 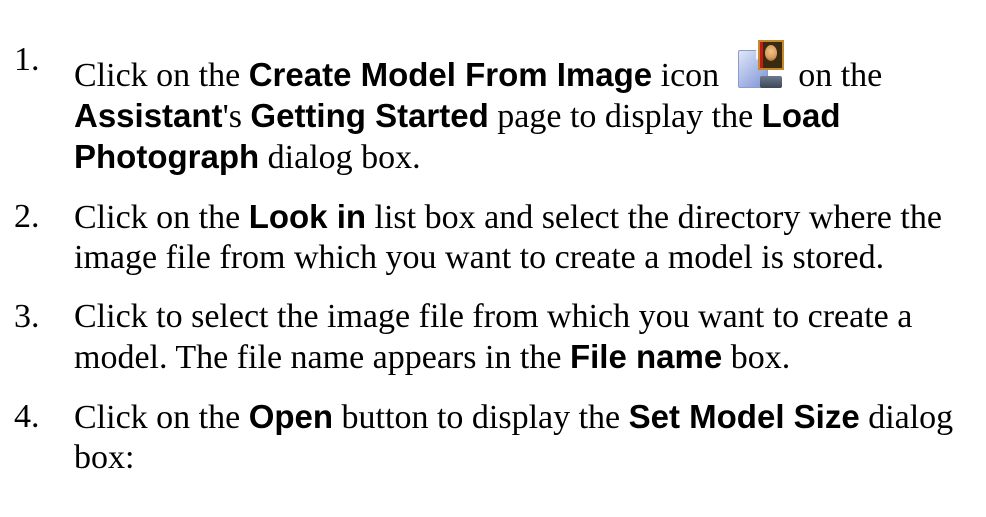 What do you see at coordinates (756, 357) in the screenshot?
I see `step-text: box.` at bounding box center [756, 357].